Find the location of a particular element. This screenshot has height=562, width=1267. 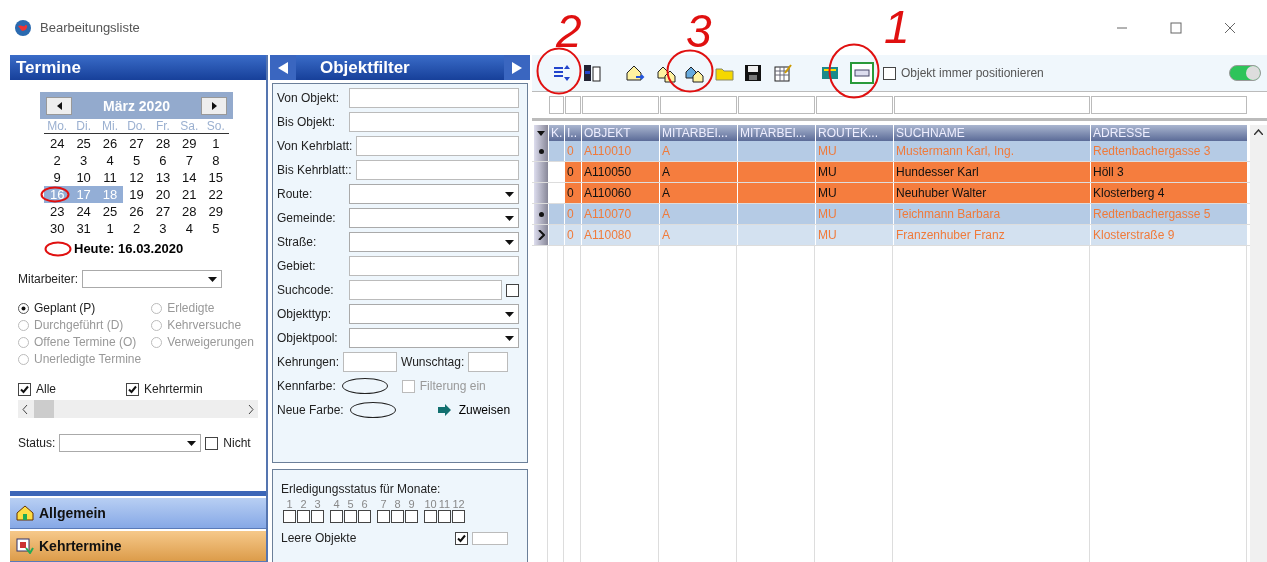

previous-button is located at coordinates (283, 67).